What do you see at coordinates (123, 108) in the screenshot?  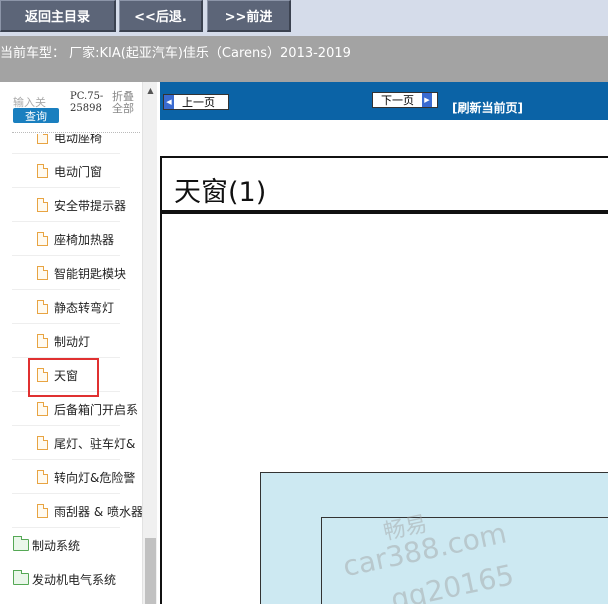 I see `collapse-all-line2: 全部` at bounding box center [123, 108].